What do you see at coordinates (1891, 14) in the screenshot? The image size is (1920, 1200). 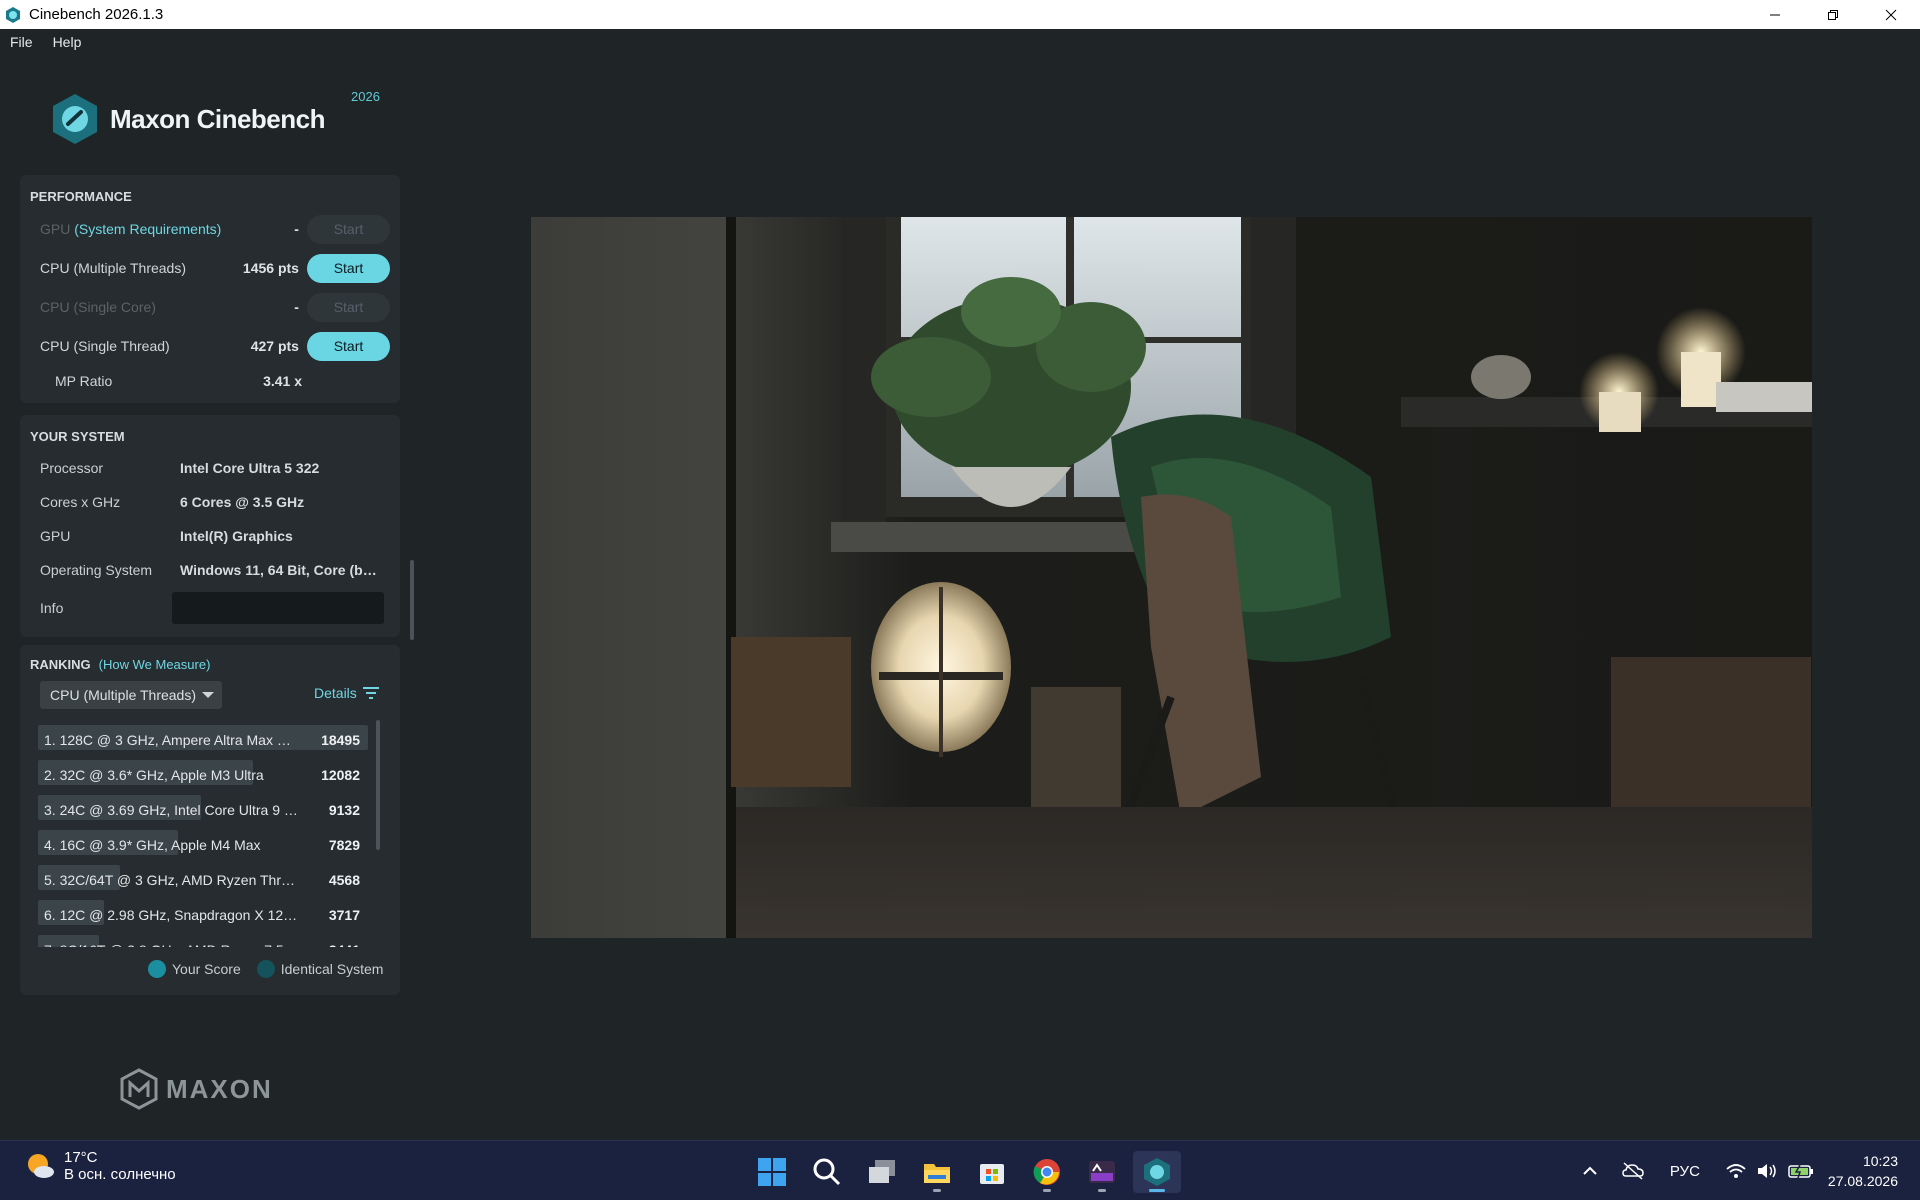 I see `close-button` at bounding box center [1891, 14].